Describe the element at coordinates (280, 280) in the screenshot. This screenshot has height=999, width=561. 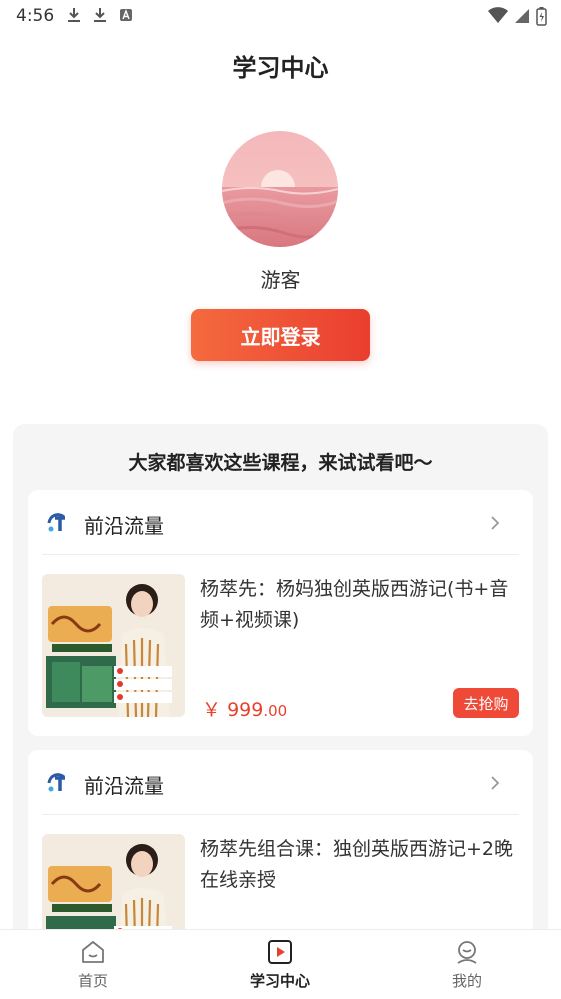
I see `username: 游客` at that location.